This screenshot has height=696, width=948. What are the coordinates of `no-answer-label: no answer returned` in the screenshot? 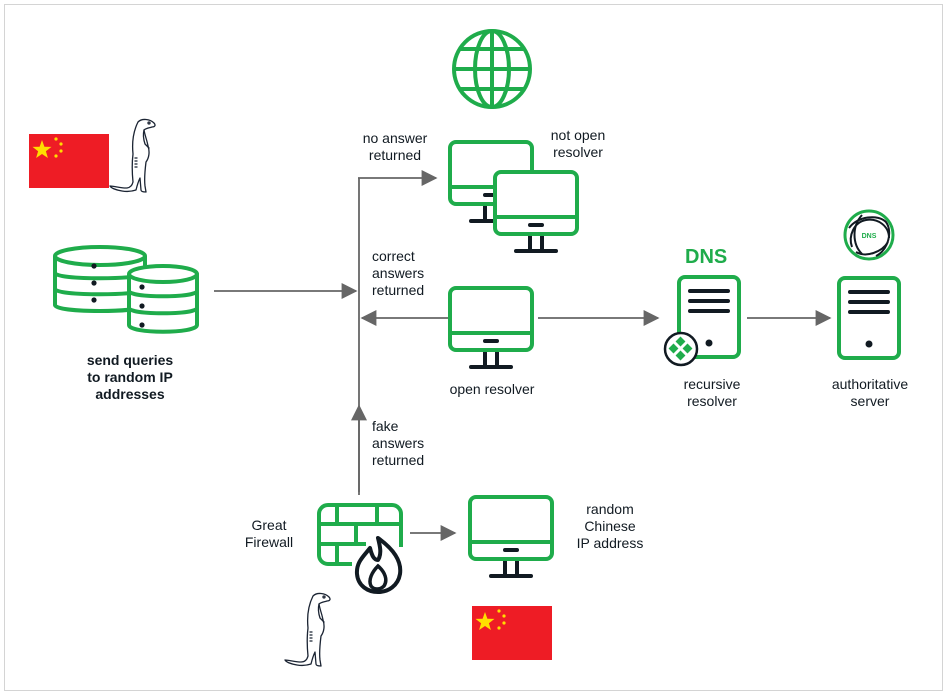 It's located at (395, 146).